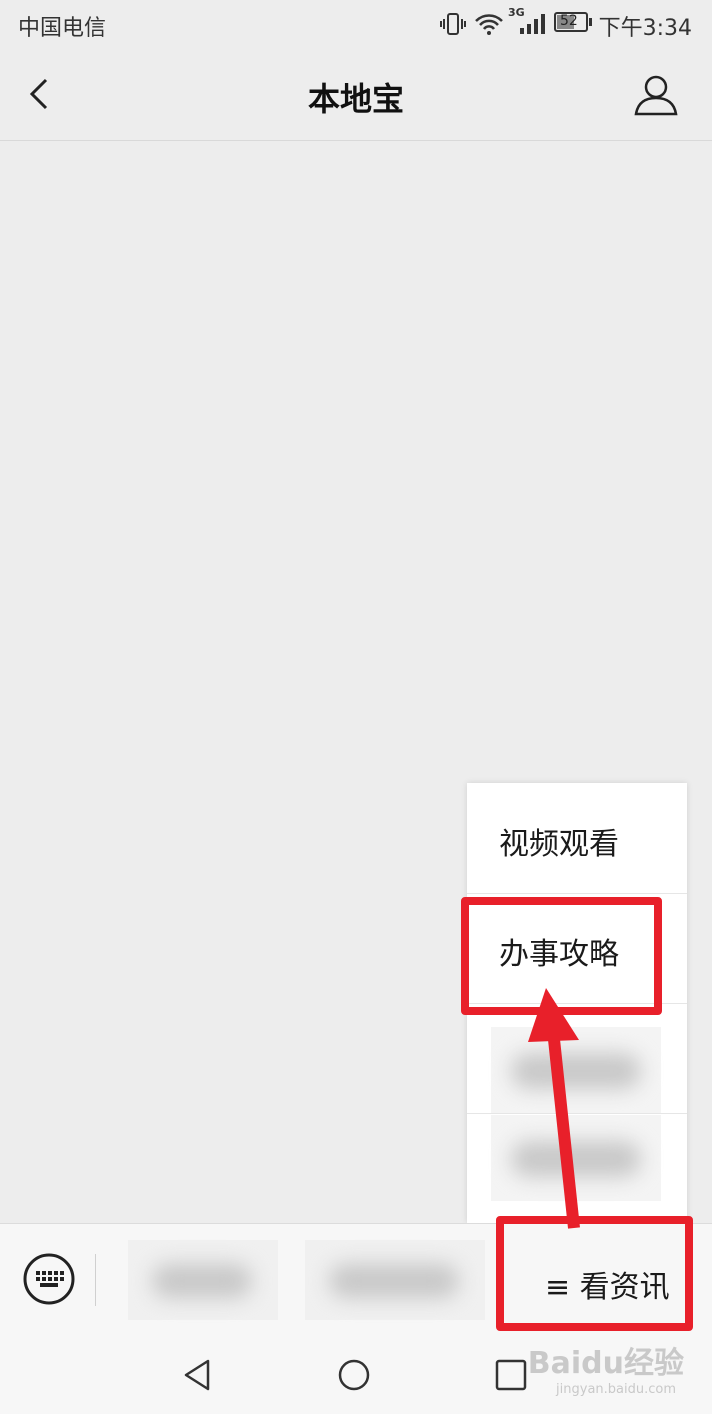 The image size is (712, 1414). What do you see at coordinates (354, 1375) in the screenshot?
I see `nav-home-icon` at bounding box center [354, 1375].